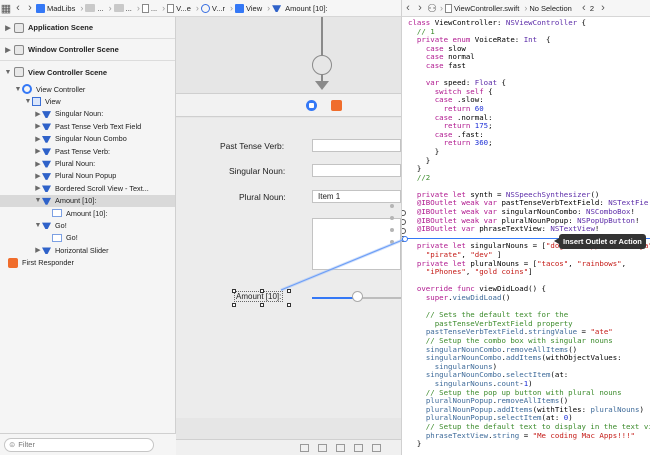  Describe the element at coordinates (87, 114) in the screenshot. I see `outline-item: ▶ Singular Noun:` at that location.